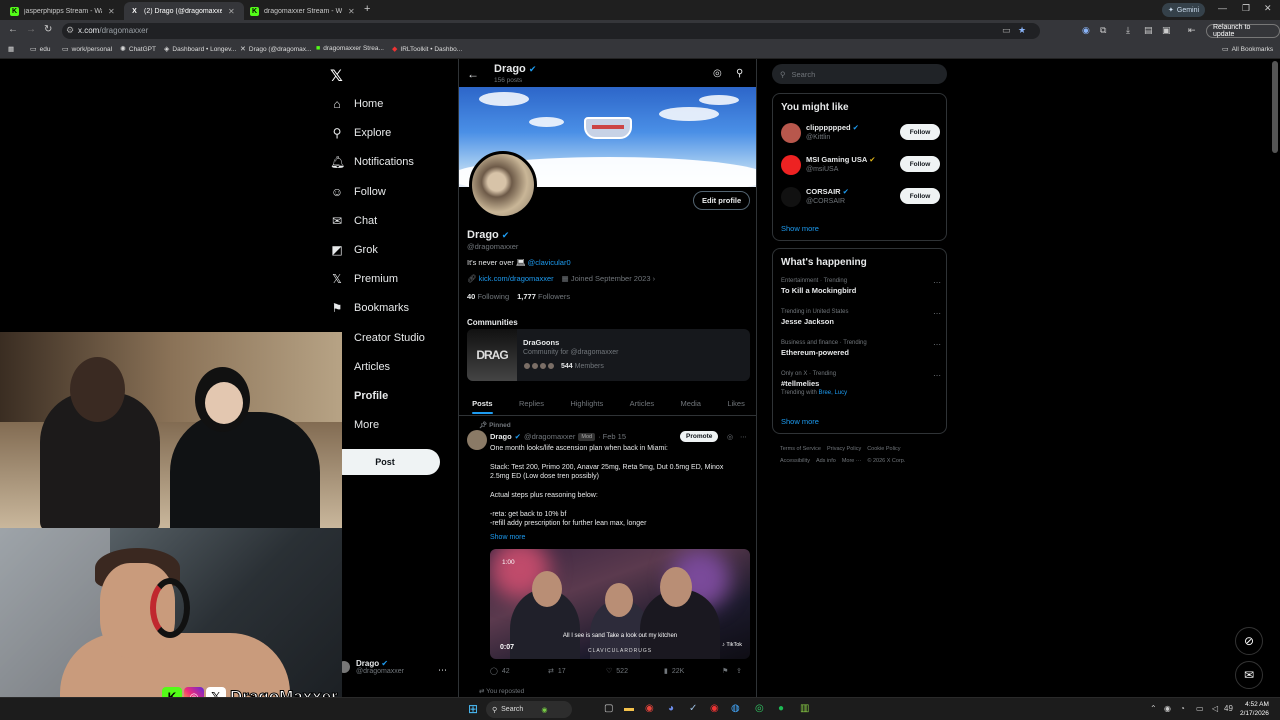  I want to click on nav-item-premium: 𝕏 Premium, so click(364, 279).